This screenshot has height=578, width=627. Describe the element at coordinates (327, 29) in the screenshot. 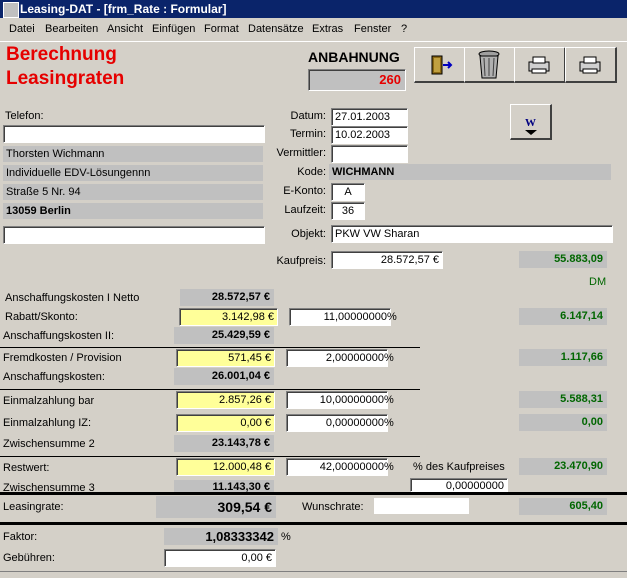

I see `menu-extras: Extras` at that location.